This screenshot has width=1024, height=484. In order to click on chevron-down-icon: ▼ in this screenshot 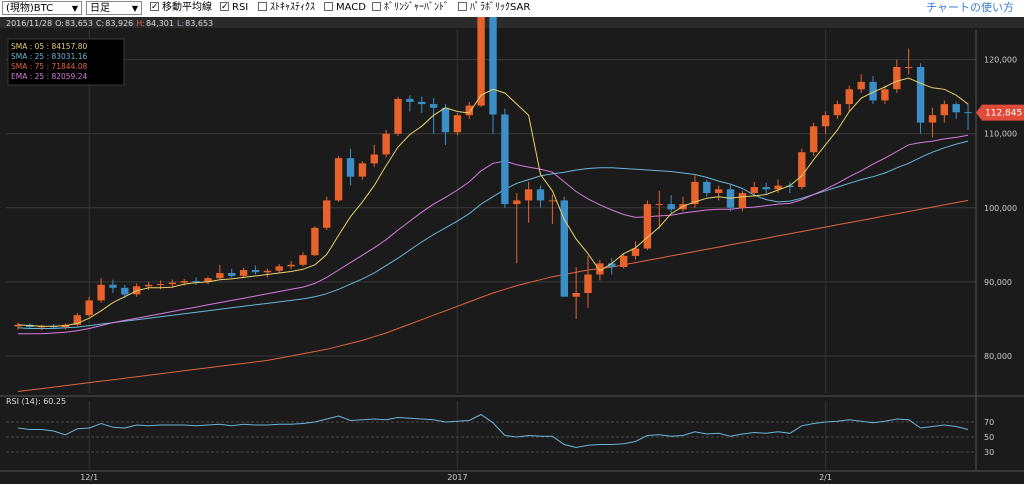, I will do `click(74, 8)`.